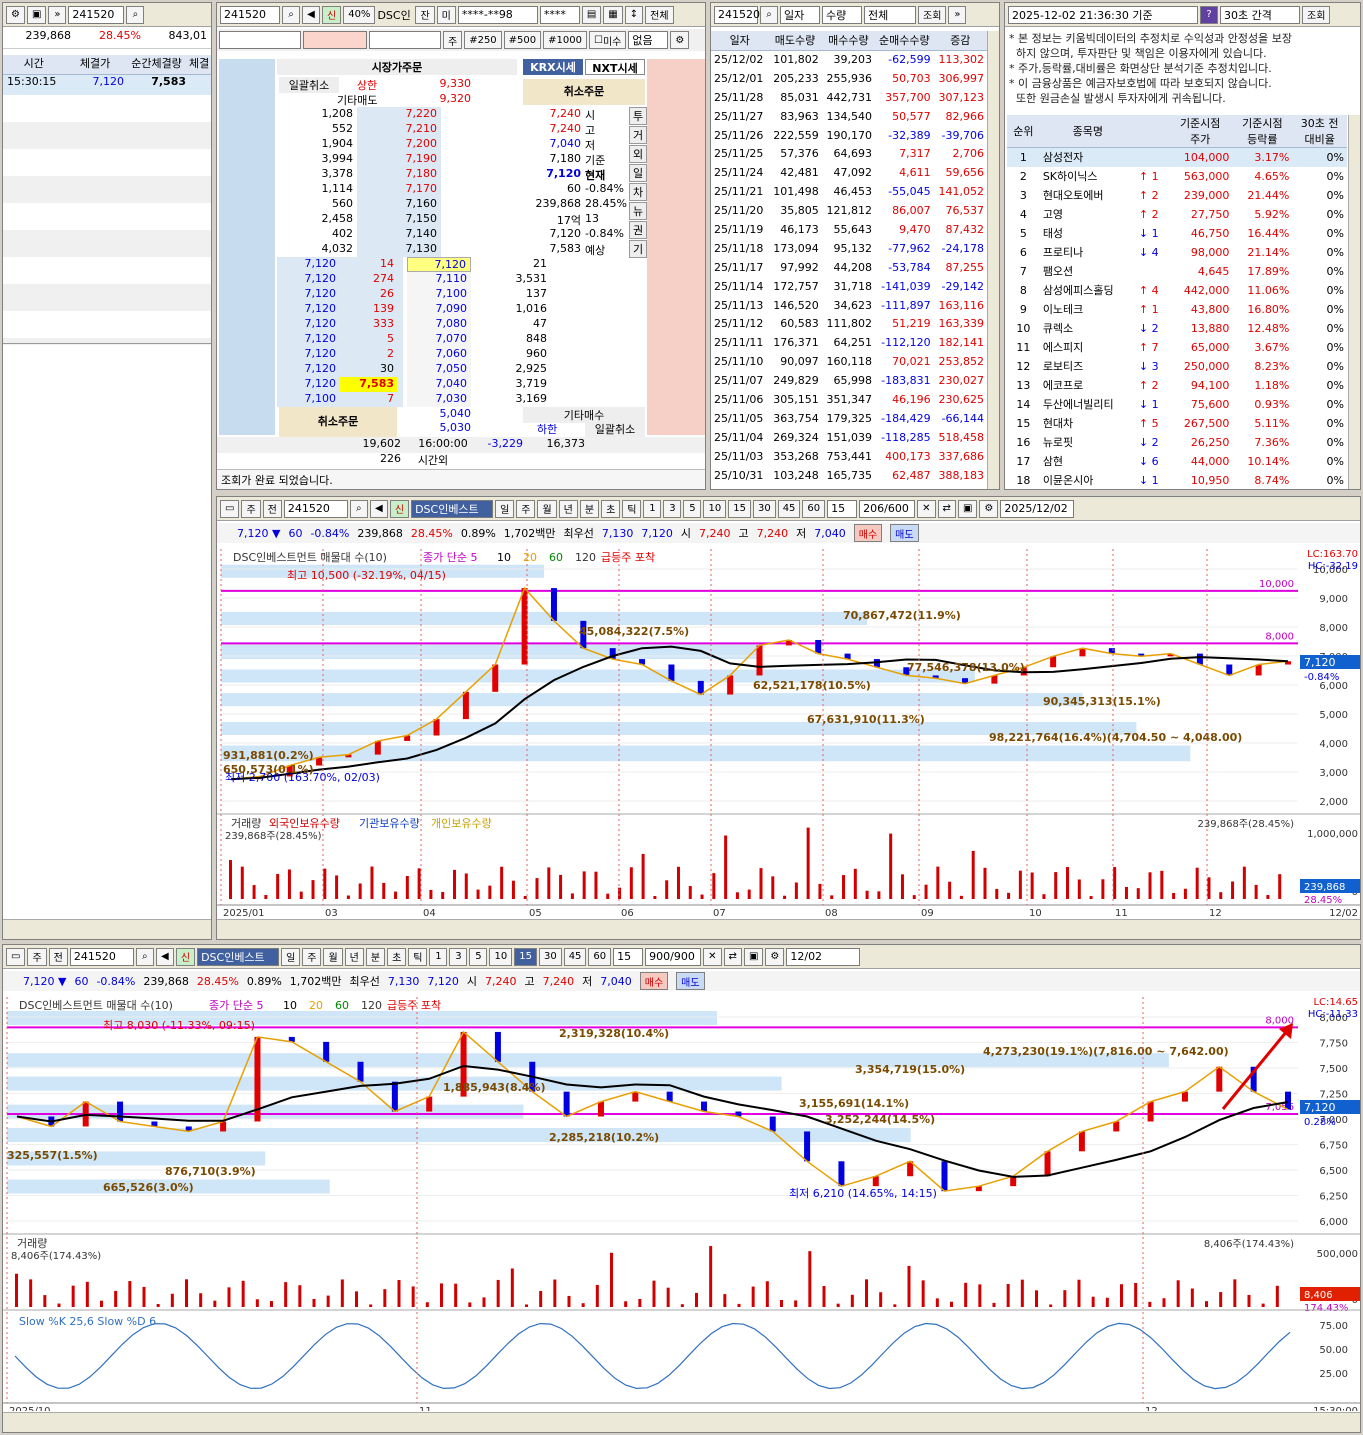 This screenshot has width=1363, height=1435. Describe the element at coordinates (1177, 328) in the screenshot. I see `ranking-row: 10 큐렉소 ↓ 2 13,880 12.48% 0%` at that location.